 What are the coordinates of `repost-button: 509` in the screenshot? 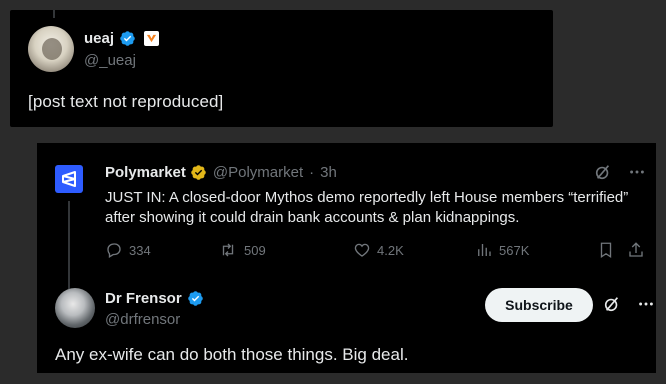 It's located at (242, 250).